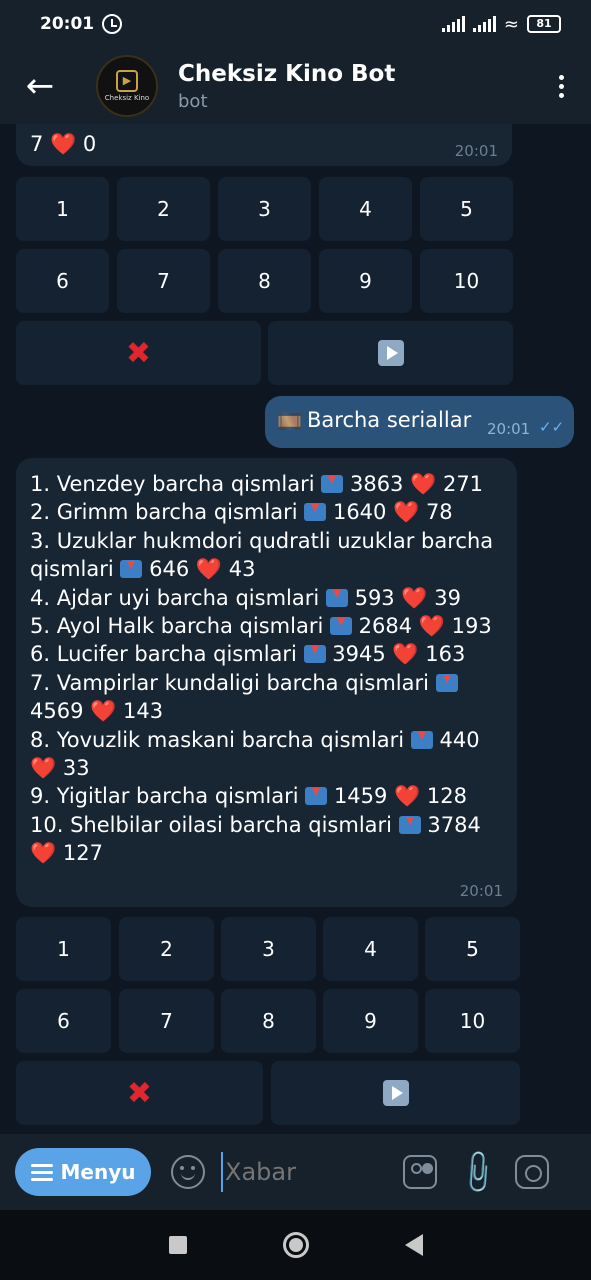  I want to click on list-item: 6. Lucifer barcha qismlari 3945 ❤️ 163, so click(248, 654).